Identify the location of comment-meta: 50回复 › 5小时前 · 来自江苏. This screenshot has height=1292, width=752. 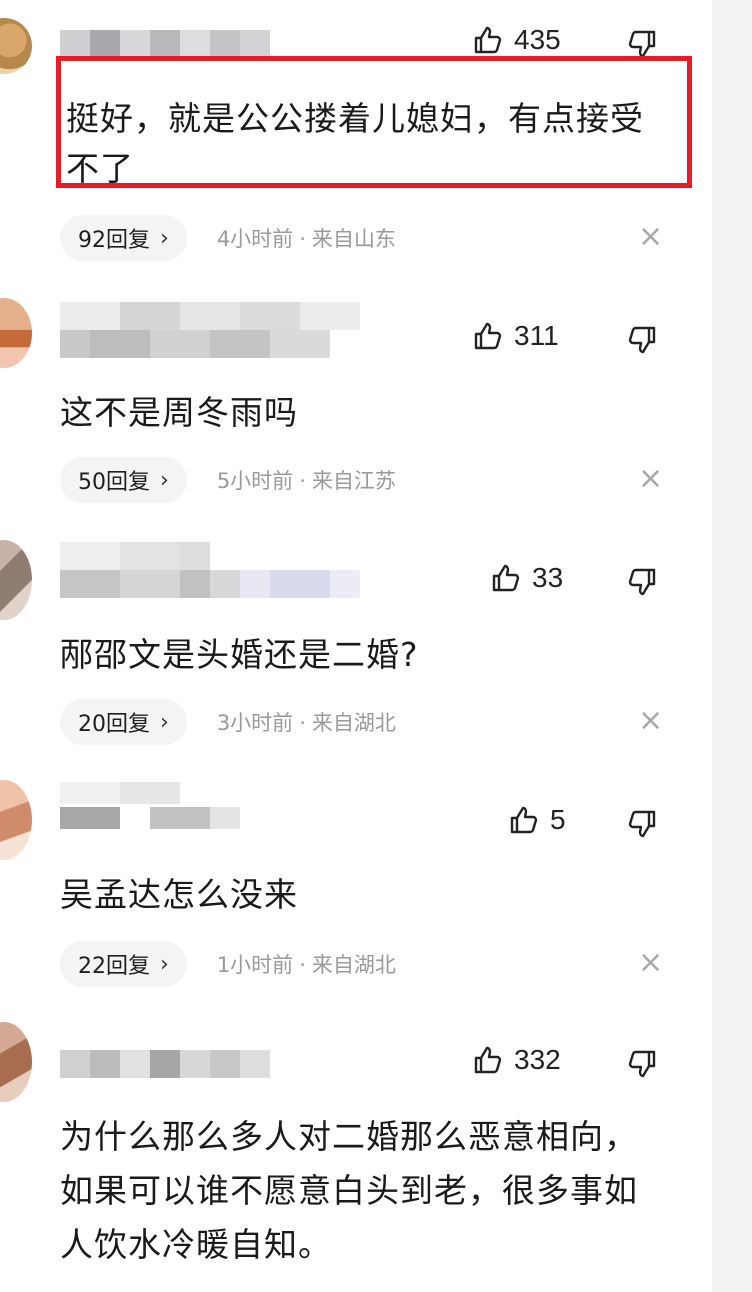
(228, 480).